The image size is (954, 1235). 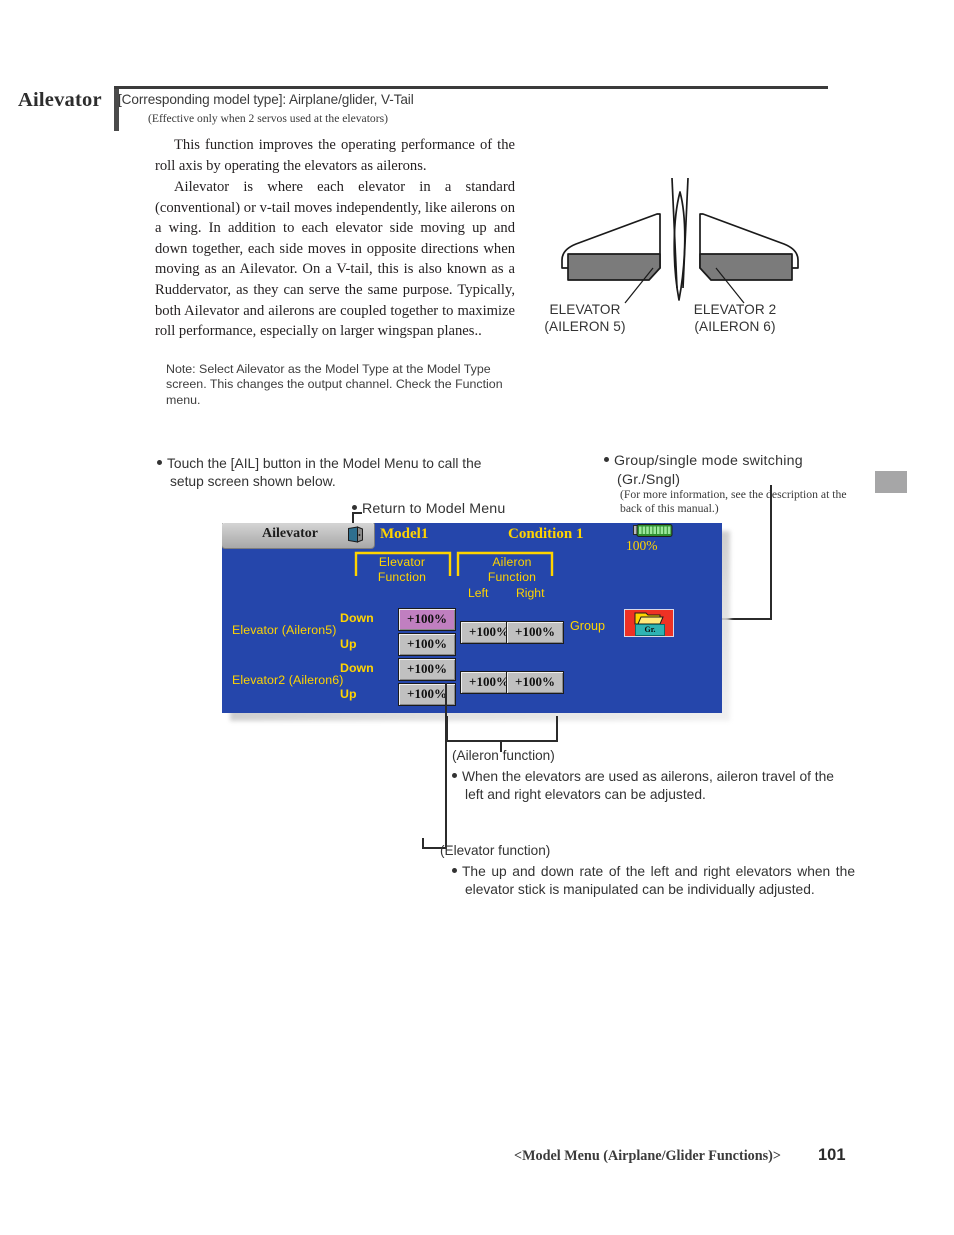 I want to click on figure-label-elevator2: ELEVATOR 2 (AILERON 6), so click(x=735, y=318).